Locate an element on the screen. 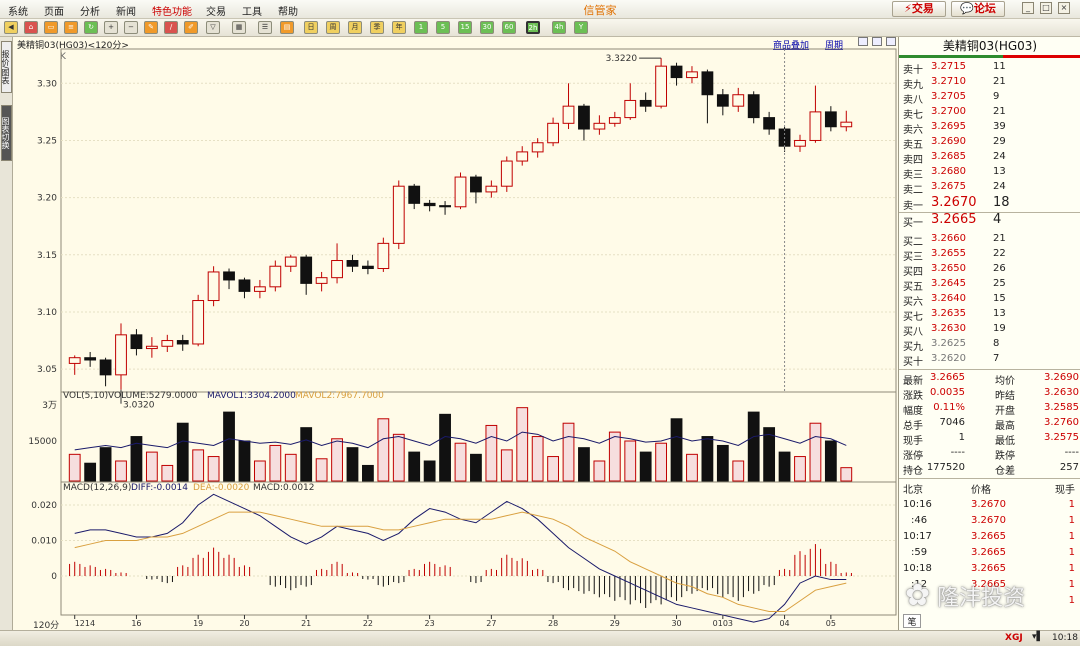 This screenshot has width=1080, height=646. bid-row: 买九 3.2625 8 is located at coordinates (991, 345).